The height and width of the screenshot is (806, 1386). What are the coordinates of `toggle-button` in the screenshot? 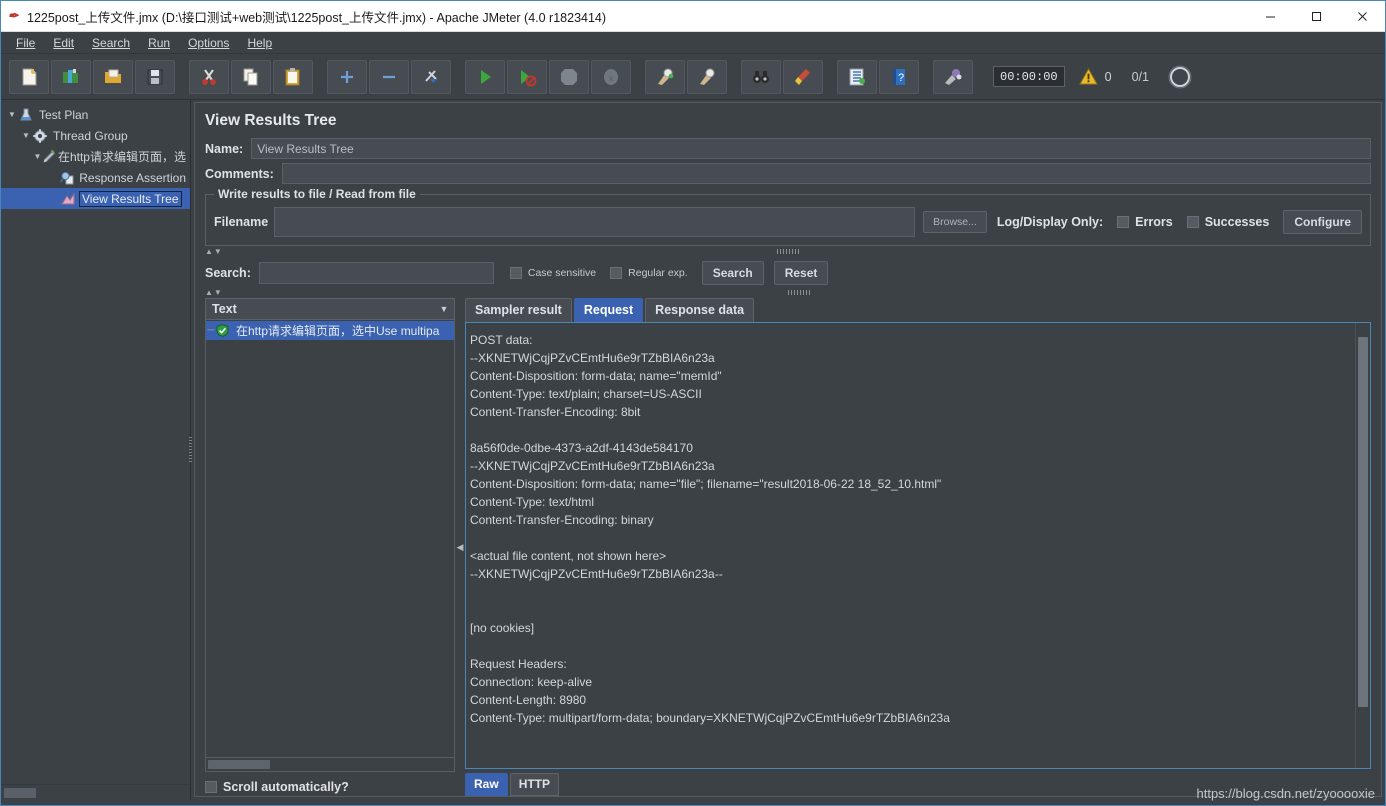 It's located at (431, 76).